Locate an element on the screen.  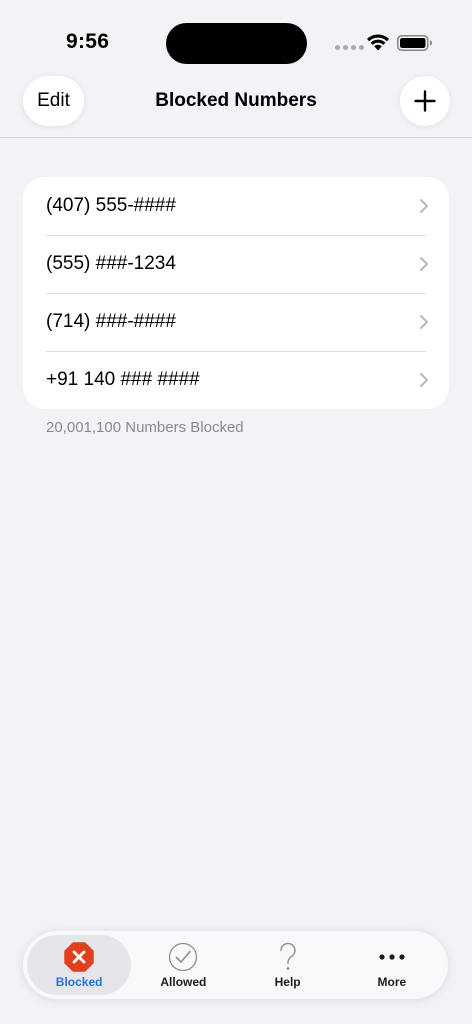
list-item: (555) ###-1234 is located at coordinates (236, 264).